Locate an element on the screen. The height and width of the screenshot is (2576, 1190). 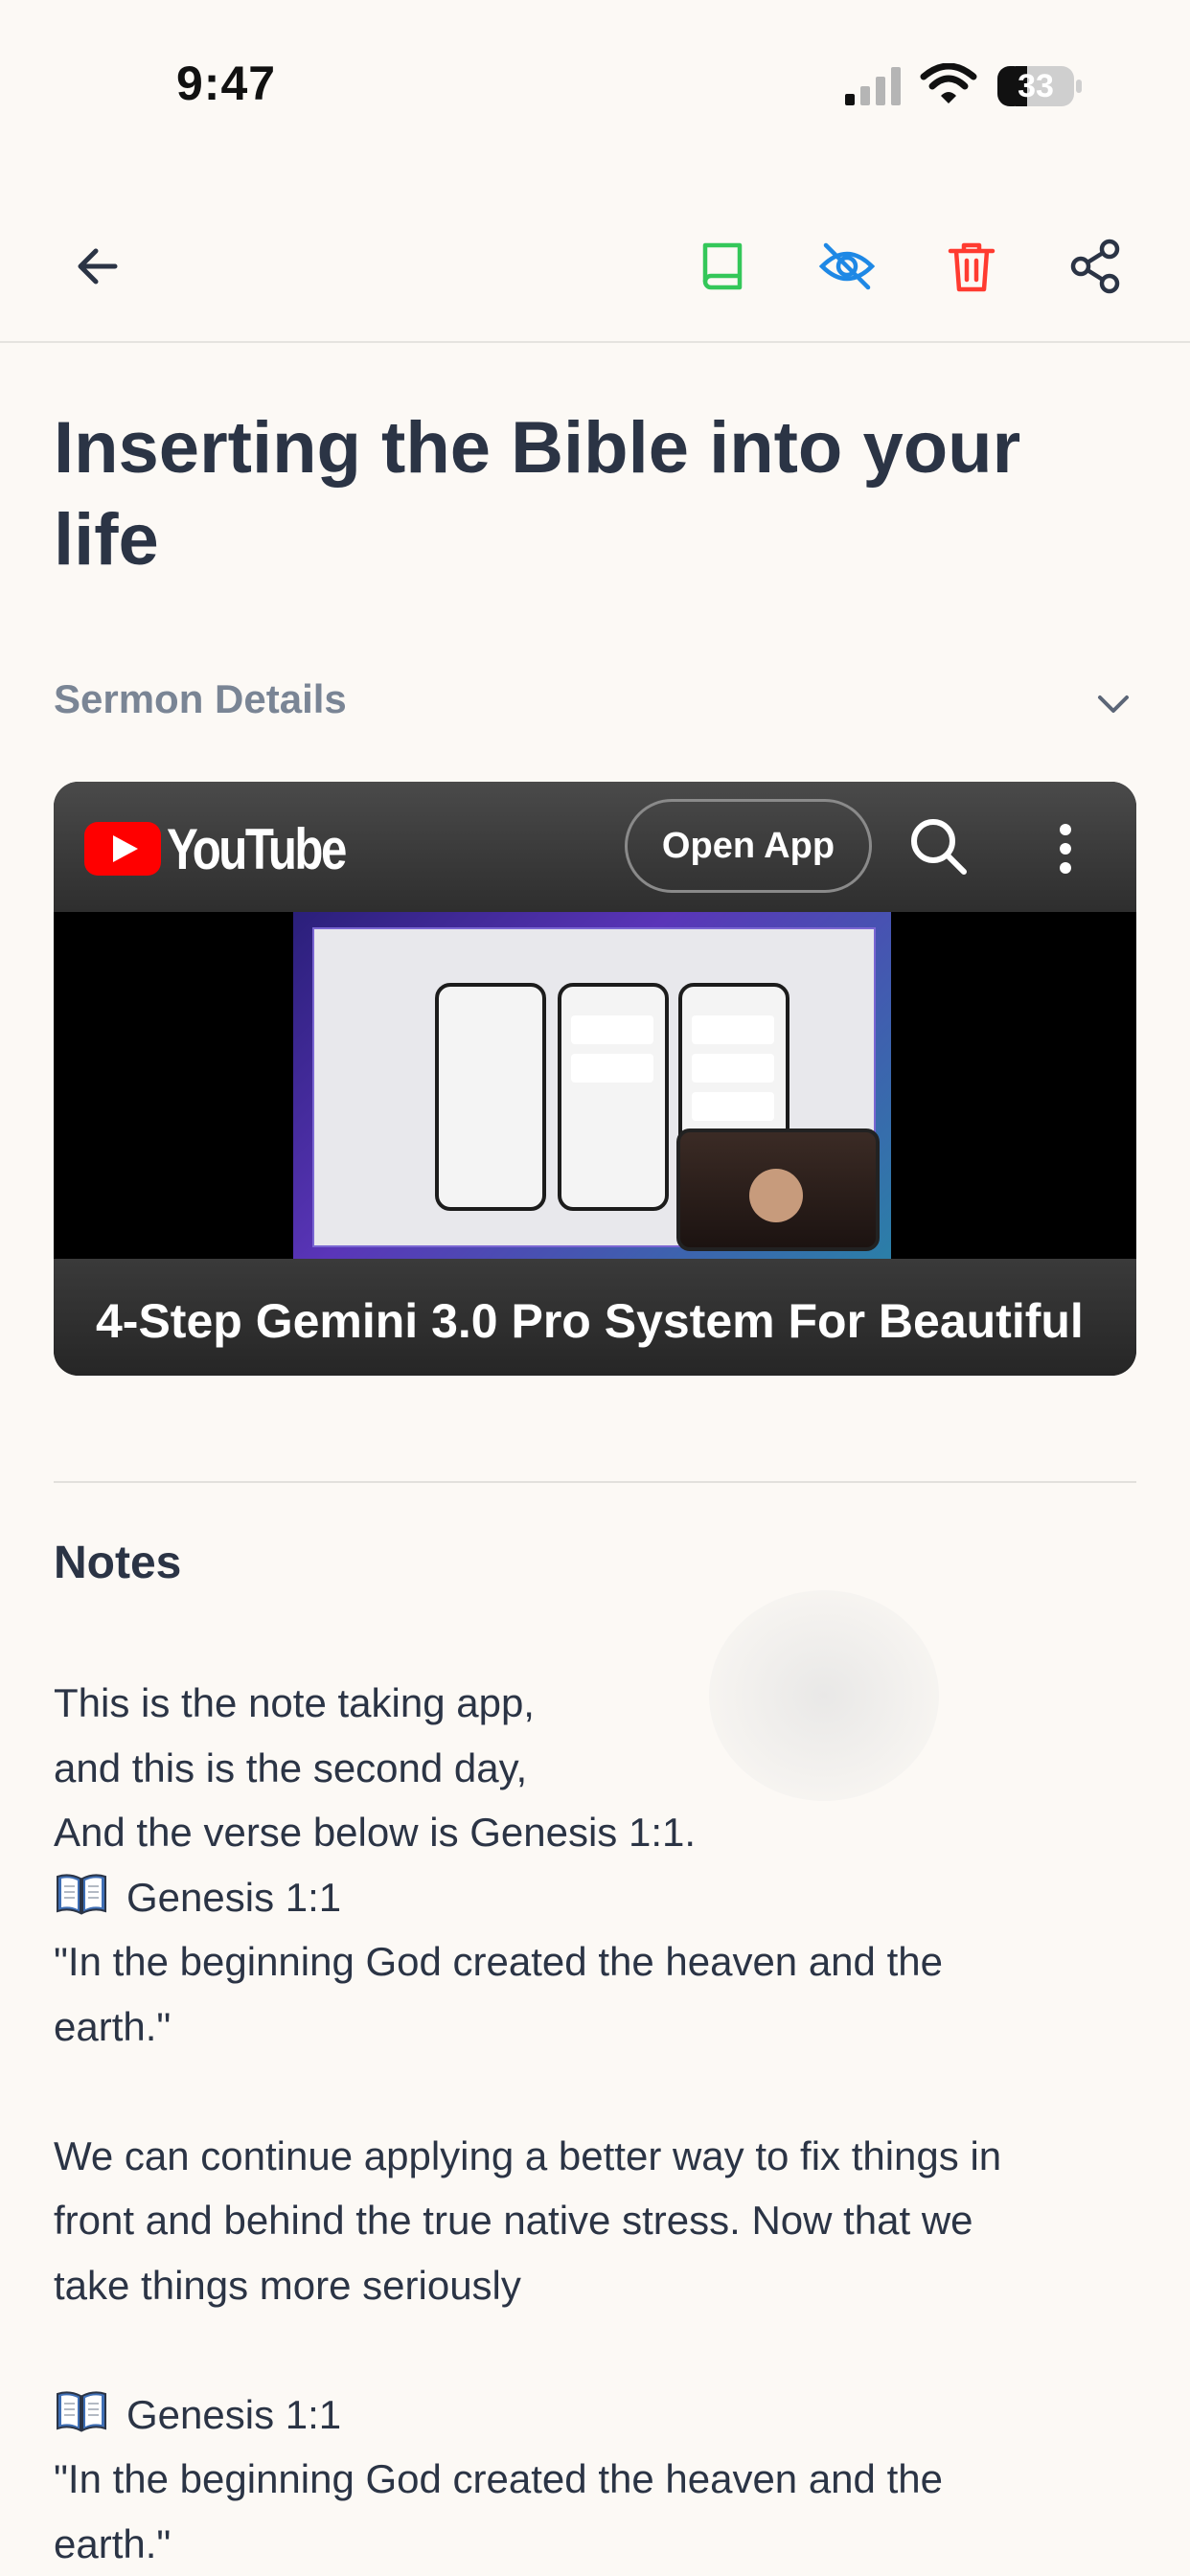
back-button is located at coordinates (98, 266).